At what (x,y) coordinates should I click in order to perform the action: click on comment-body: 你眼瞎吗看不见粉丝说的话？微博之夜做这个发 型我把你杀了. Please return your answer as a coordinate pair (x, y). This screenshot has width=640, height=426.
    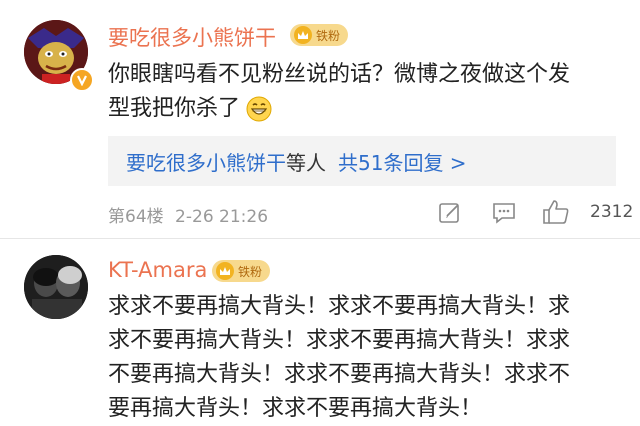
    Looking at the image, I should click on (368, 92).